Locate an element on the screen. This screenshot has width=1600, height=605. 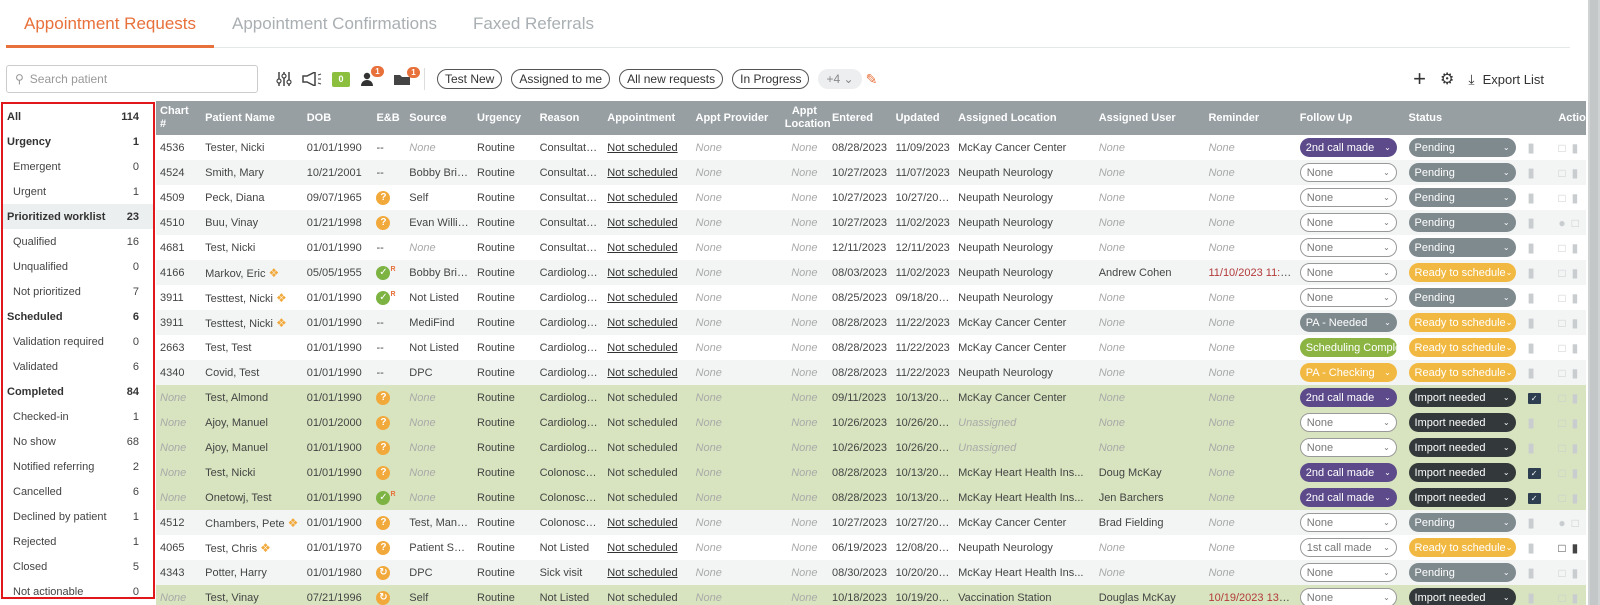
message-icon: 0 is located at coordinates (341, 79).